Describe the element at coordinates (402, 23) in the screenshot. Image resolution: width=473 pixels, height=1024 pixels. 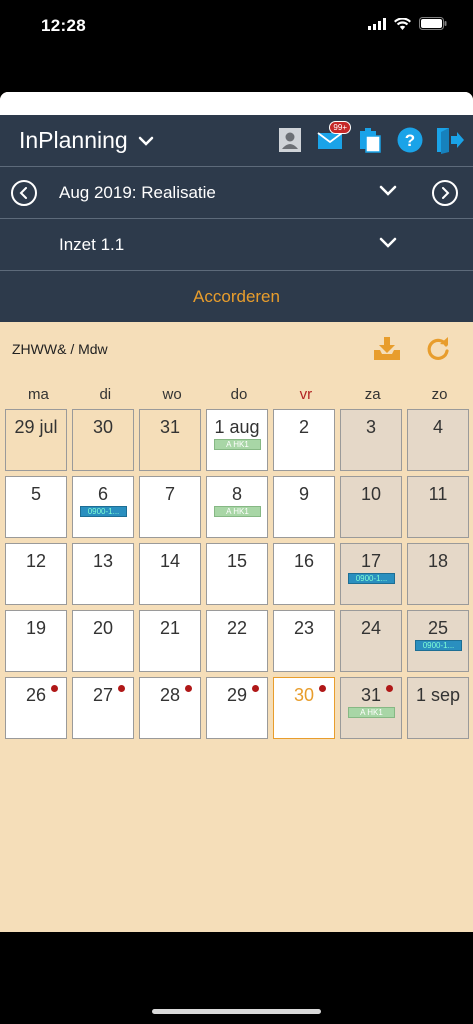
I see `wifi-icon` at that location.